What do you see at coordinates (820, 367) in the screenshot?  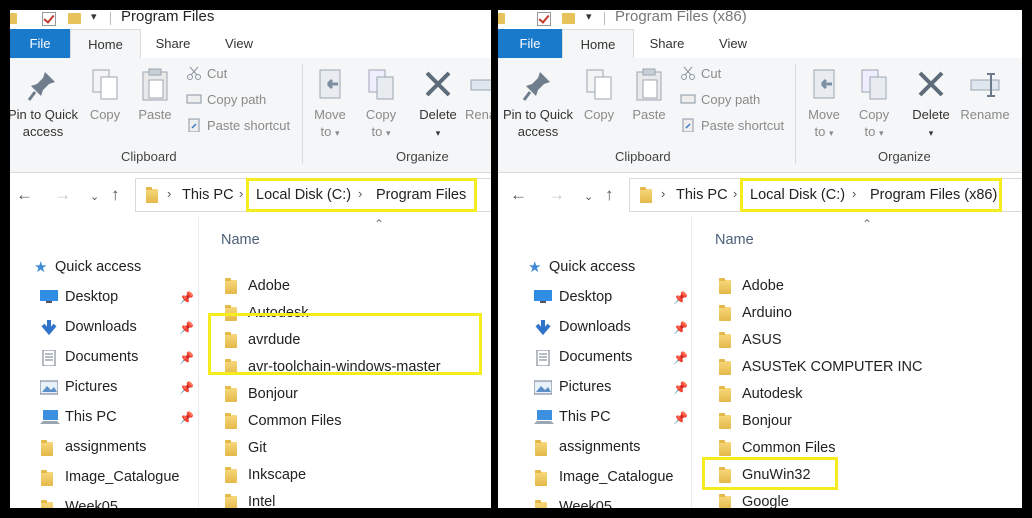 I see `list-item: ASUSTeK COMPUTER INC` at bounding box center [820, 367].